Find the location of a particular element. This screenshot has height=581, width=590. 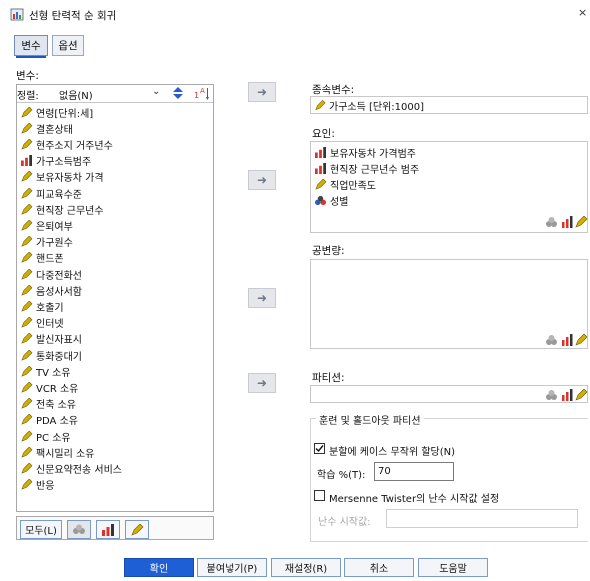

mersenne-checkbox is located at coordinates (319, 495).